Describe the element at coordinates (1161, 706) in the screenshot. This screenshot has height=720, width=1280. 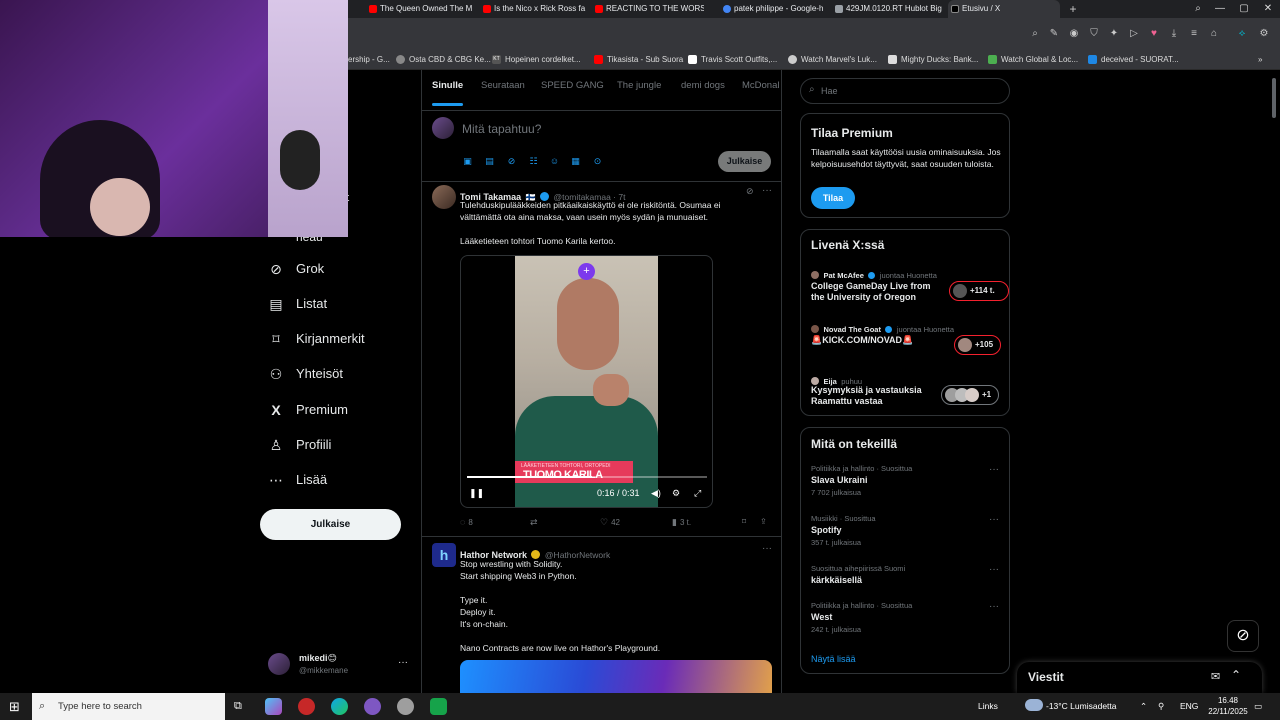
I see `network-icon: ⚲` at that location.